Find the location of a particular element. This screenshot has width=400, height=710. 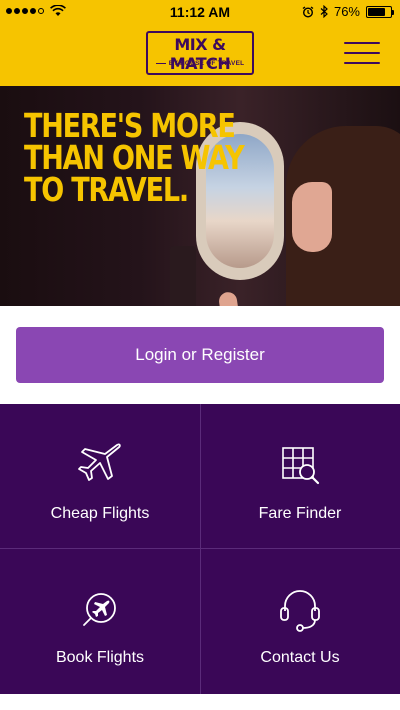

grid-search-icon is located at coordinates (300, 465).